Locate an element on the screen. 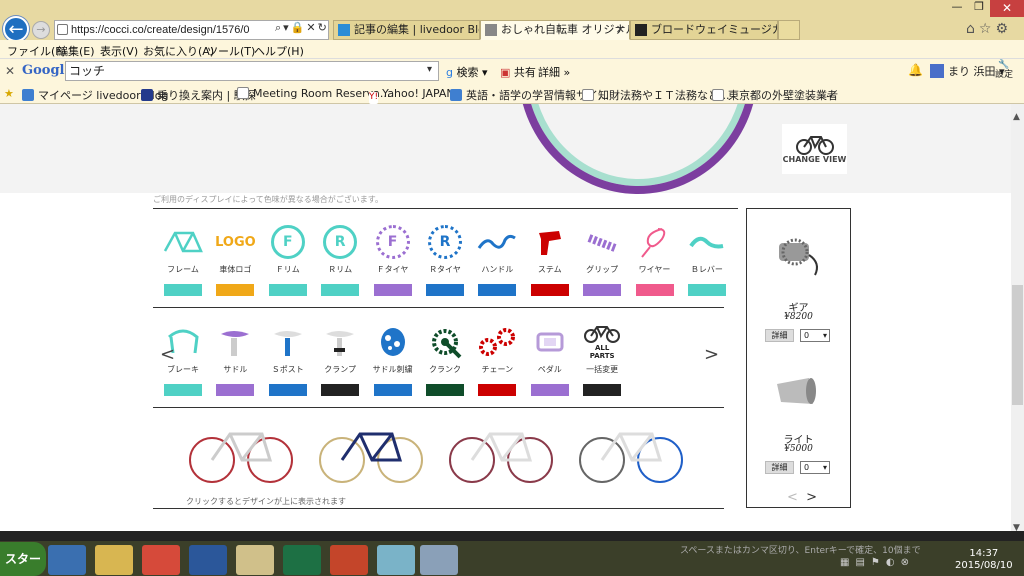  menu-help: ヘルプ(H) is located at coordinates (279, 51).